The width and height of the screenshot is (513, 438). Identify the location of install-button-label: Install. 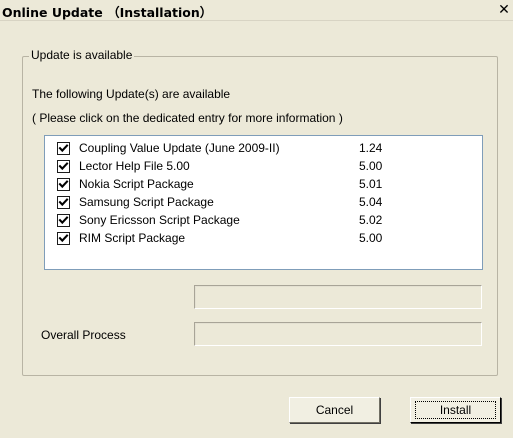
(455, 410).